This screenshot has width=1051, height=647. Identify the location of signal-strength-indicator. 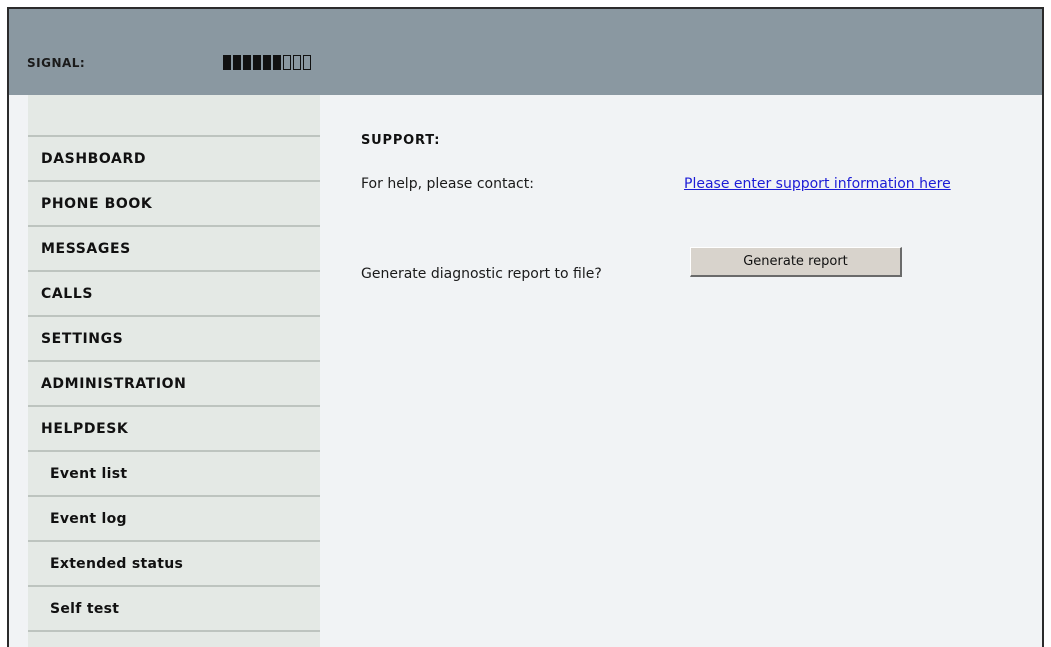
(267, 62).